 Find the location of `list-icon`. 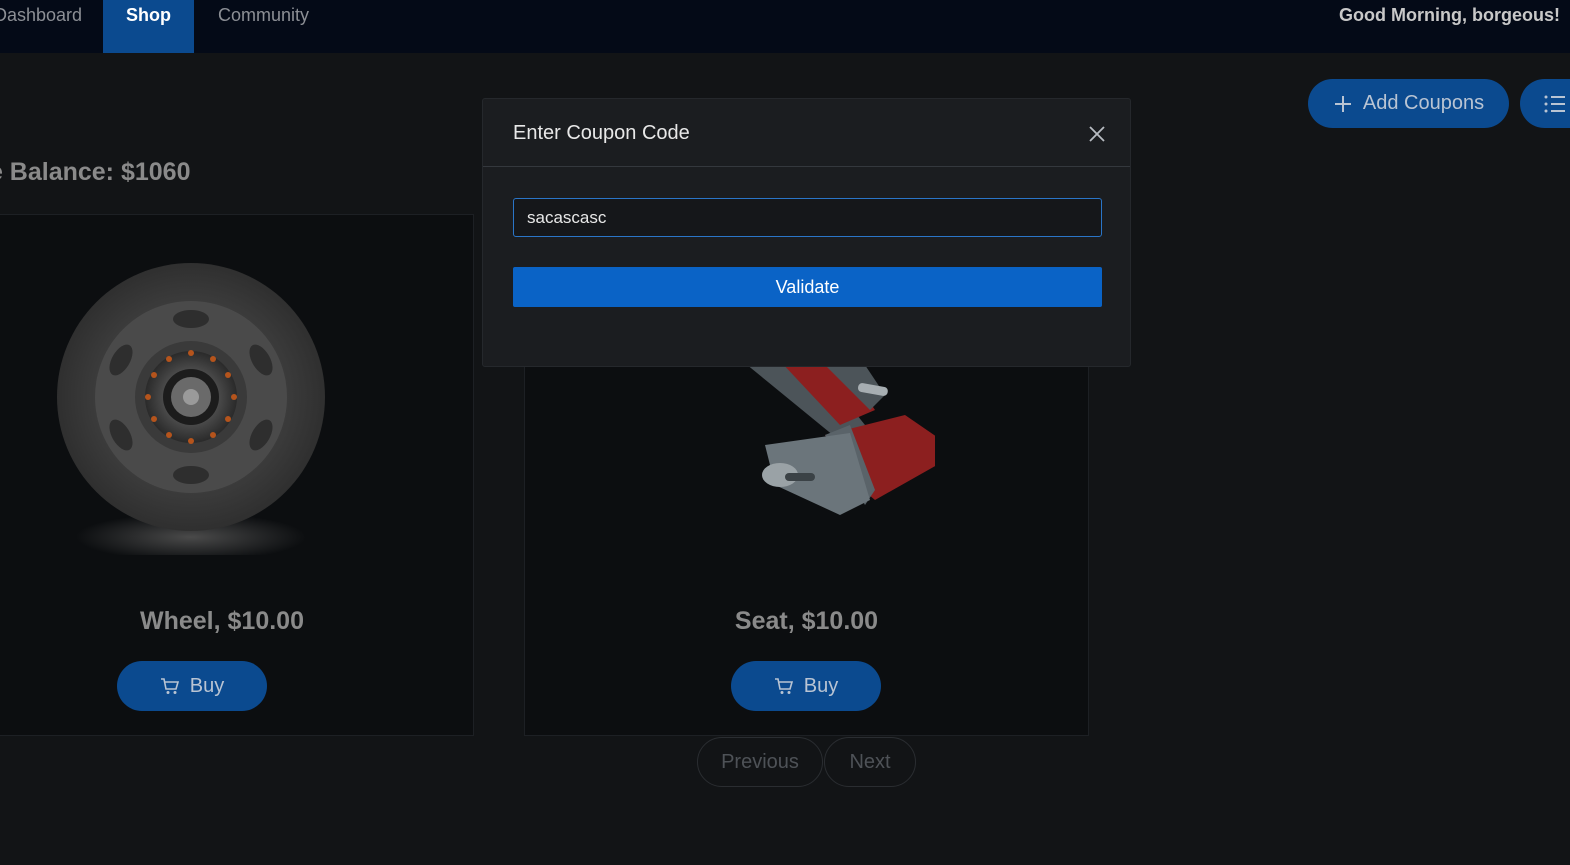

list-icon is located at coordinates (1554, 103).